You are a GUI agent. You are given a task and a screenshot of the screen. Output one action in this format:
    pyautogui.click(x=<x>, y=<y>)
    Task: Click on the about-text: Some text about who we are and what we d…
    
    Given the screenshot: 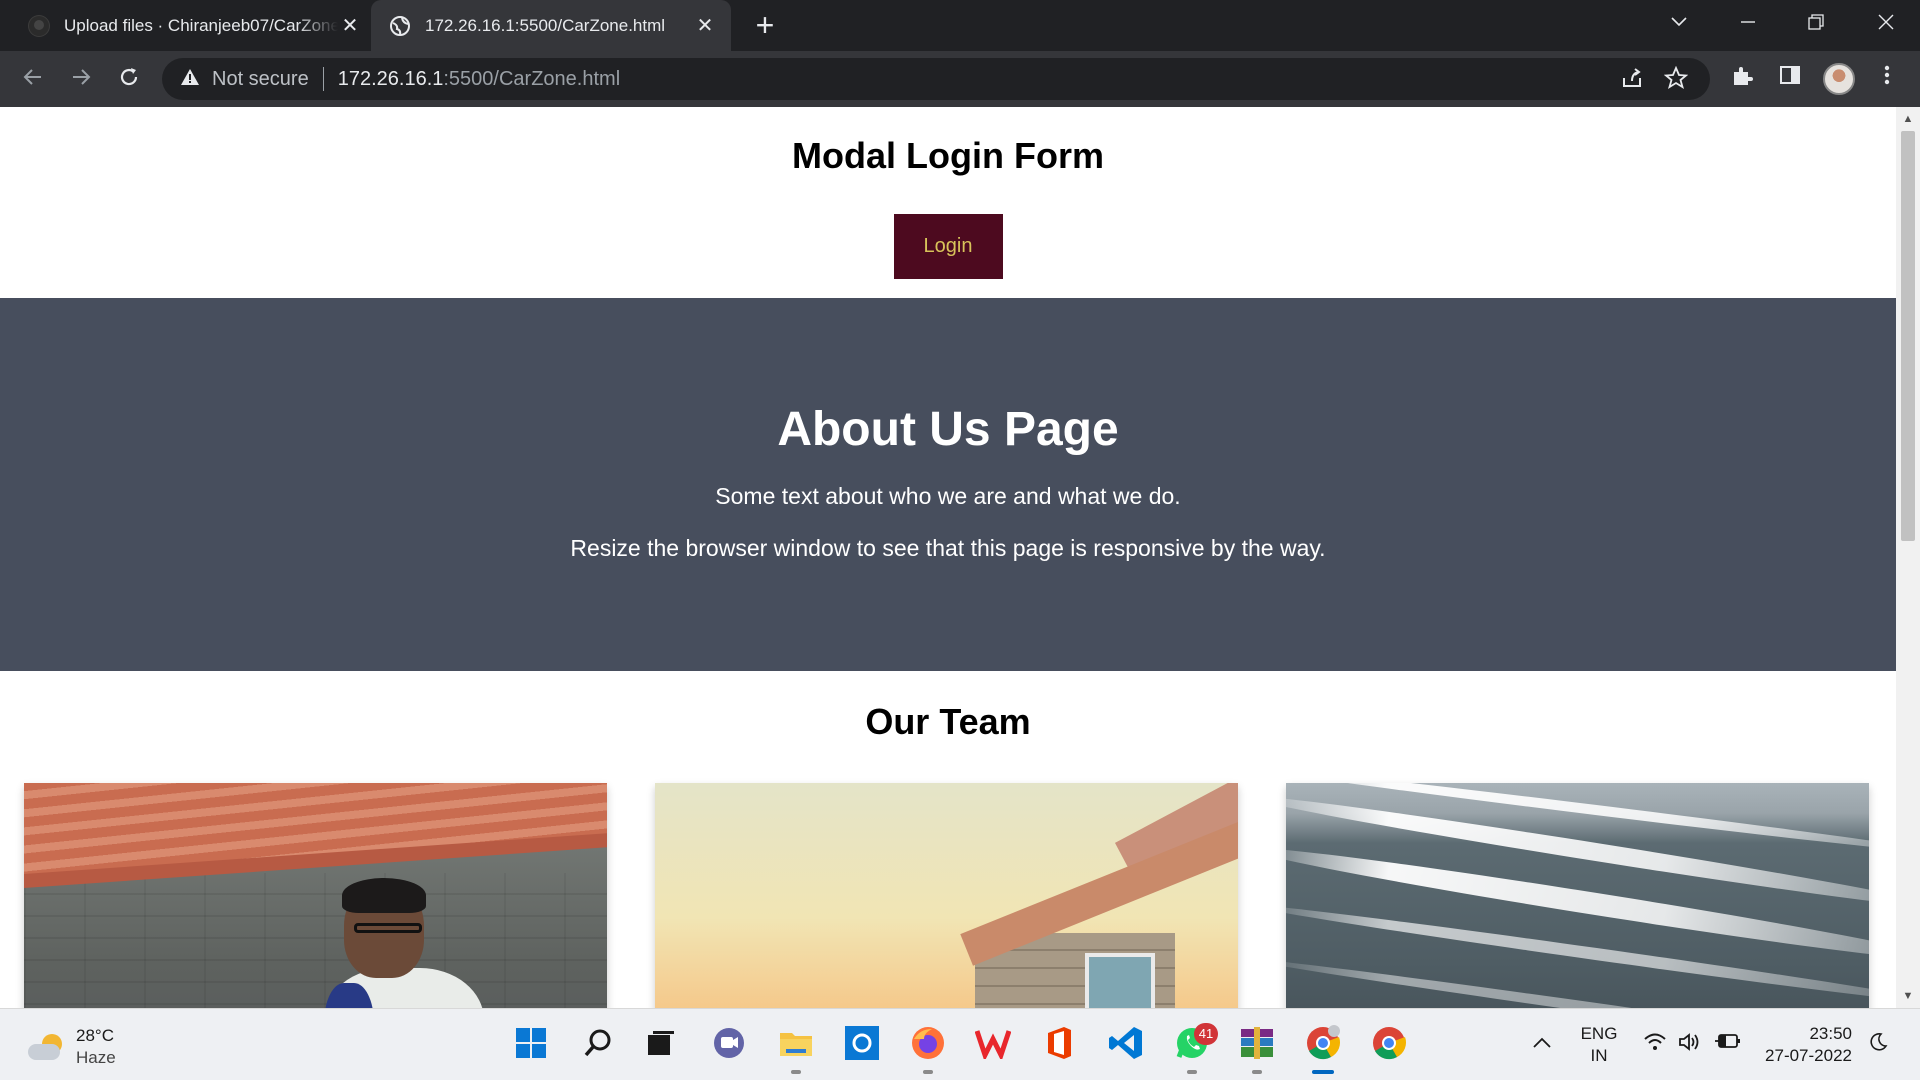 What is the action you would take?
    pyautogui.click(x=948, y=496)
    